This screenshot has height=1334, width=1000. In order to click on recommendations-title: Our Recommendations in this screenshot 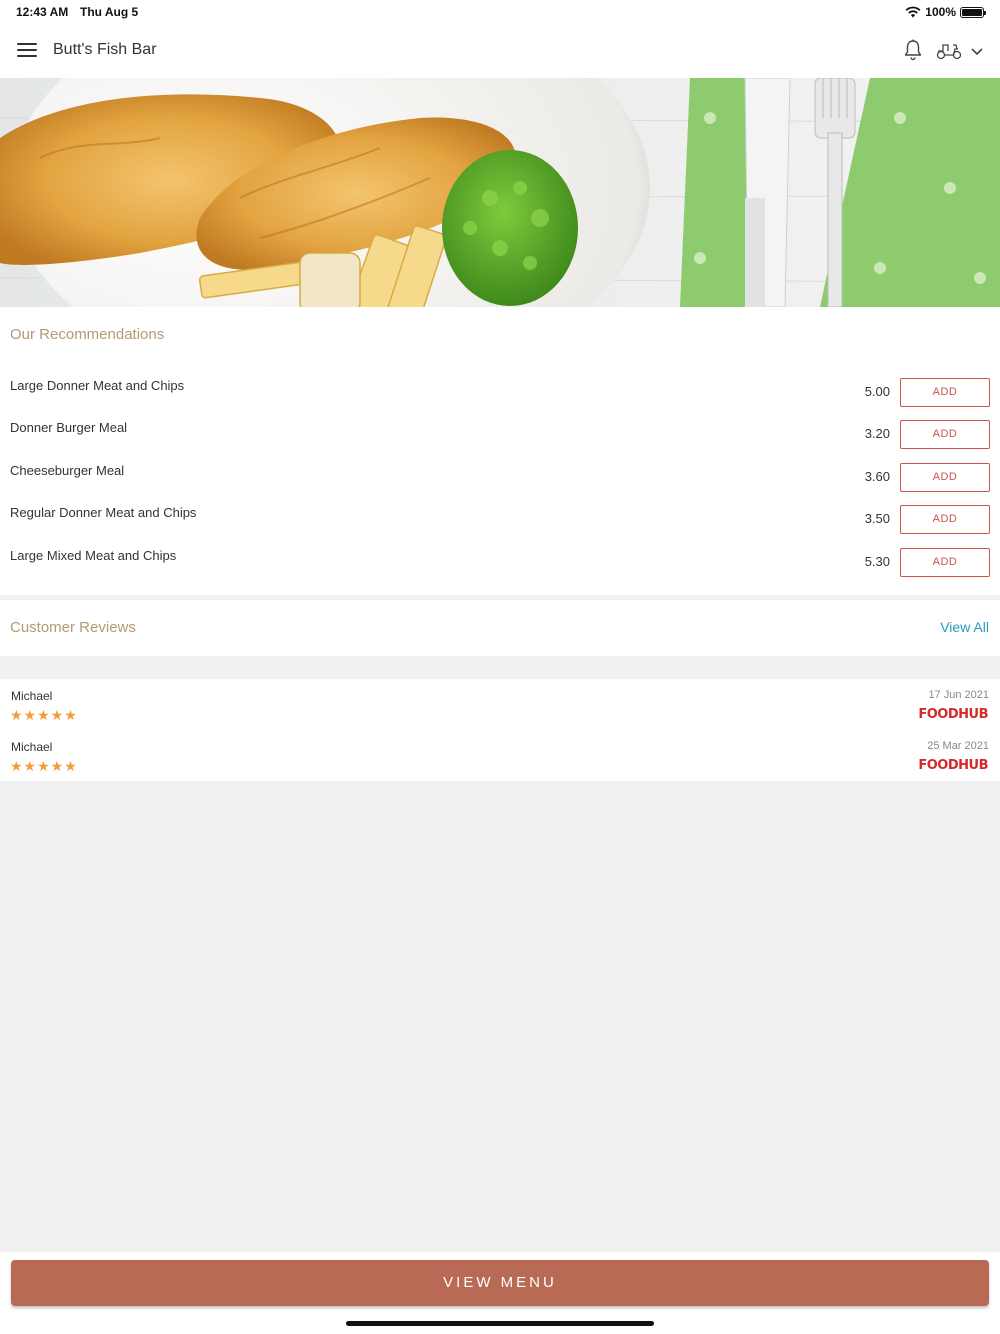, I will do `click(87, 334)`.